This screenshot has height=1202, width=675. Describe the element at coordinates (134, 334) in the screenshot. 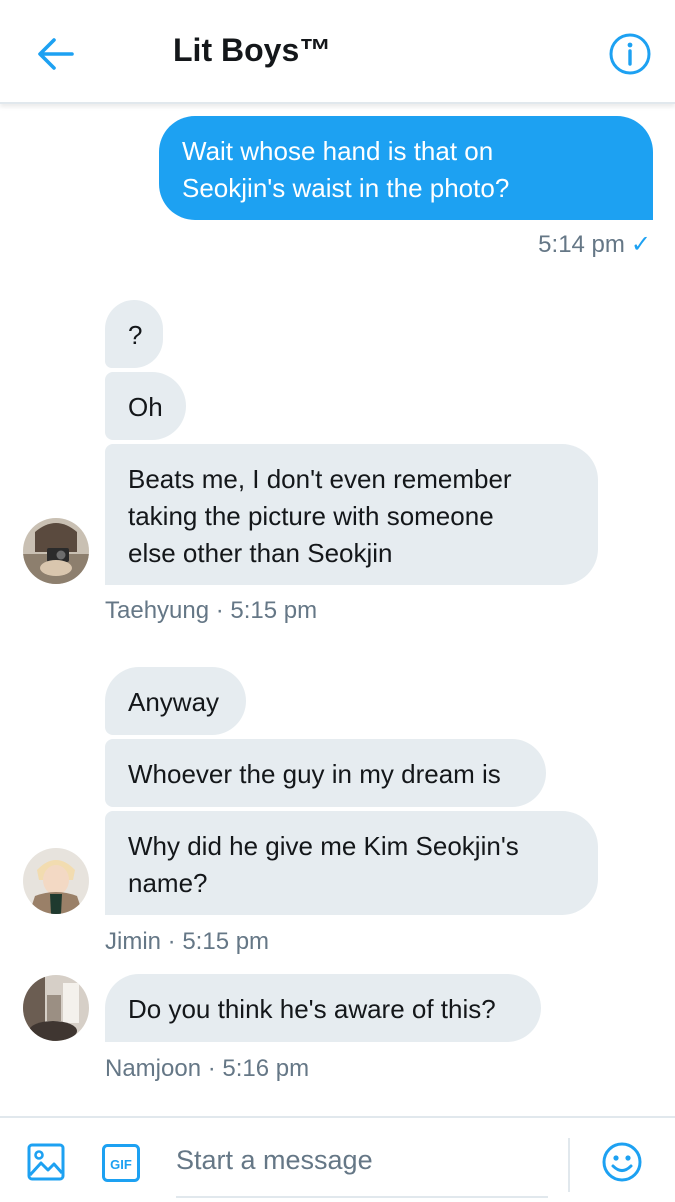

I see `incoming-message-bubble: ?` at that location.